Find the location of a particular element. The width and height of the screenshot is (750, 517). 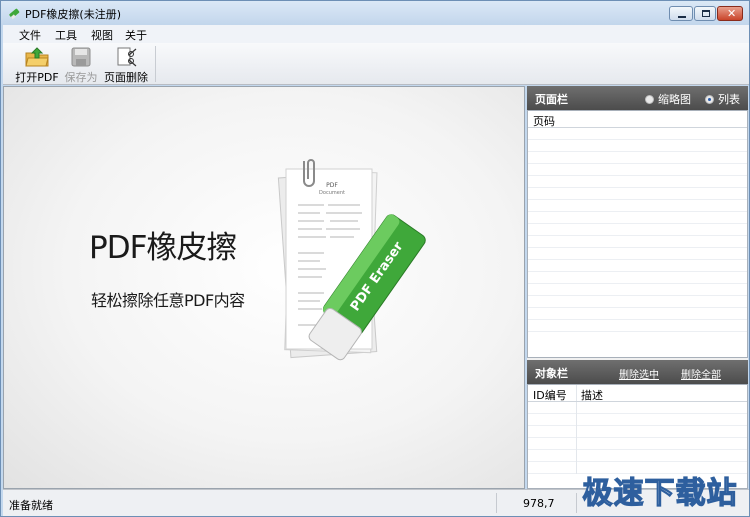

maximize-icon is located at coordinates (706, 13).